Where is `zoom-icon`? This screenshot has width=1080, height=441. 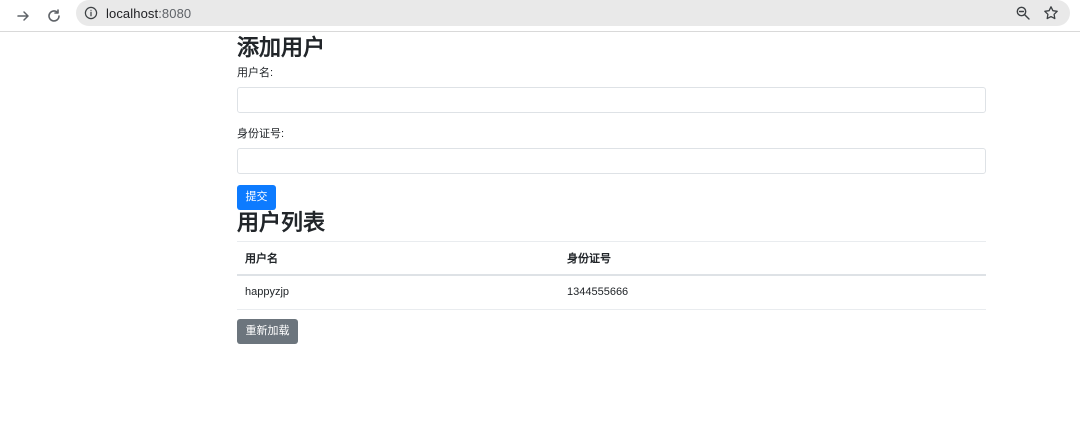
zoom-icon is located at coordinates (1023, 13).